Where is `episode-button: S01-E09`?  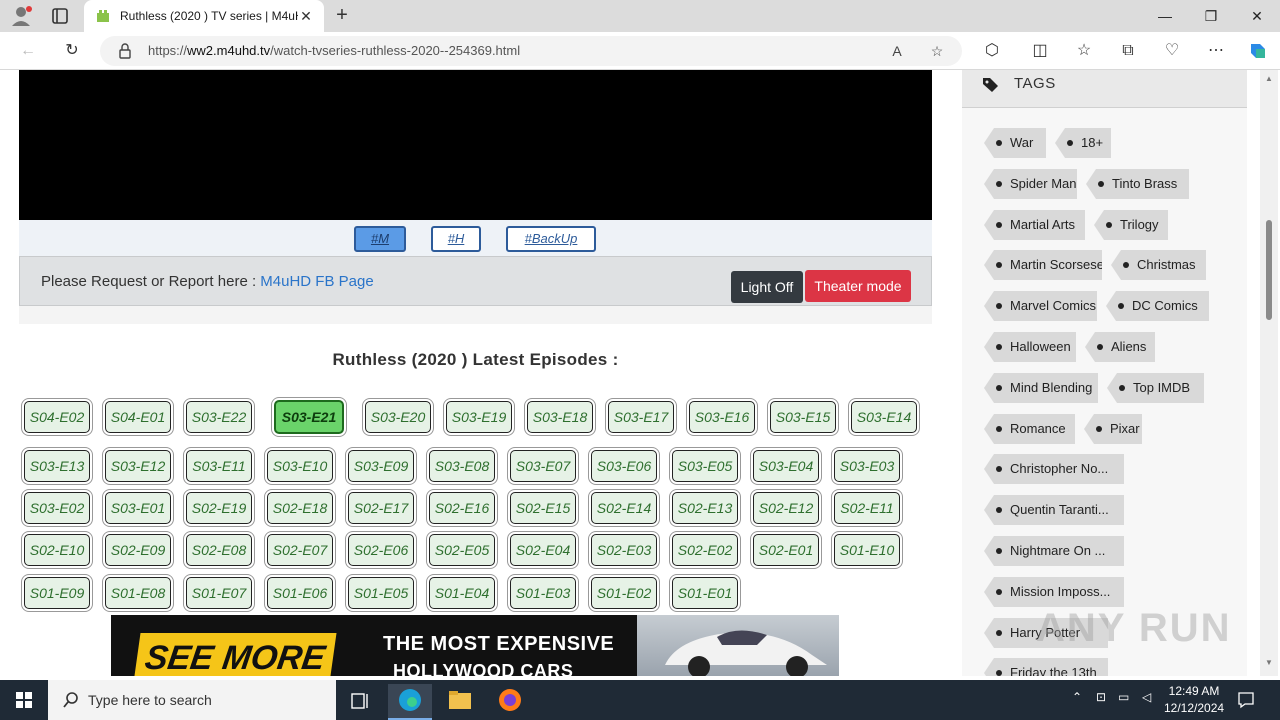
episode-button: S01-E09 is located at coordinates (57, 593).